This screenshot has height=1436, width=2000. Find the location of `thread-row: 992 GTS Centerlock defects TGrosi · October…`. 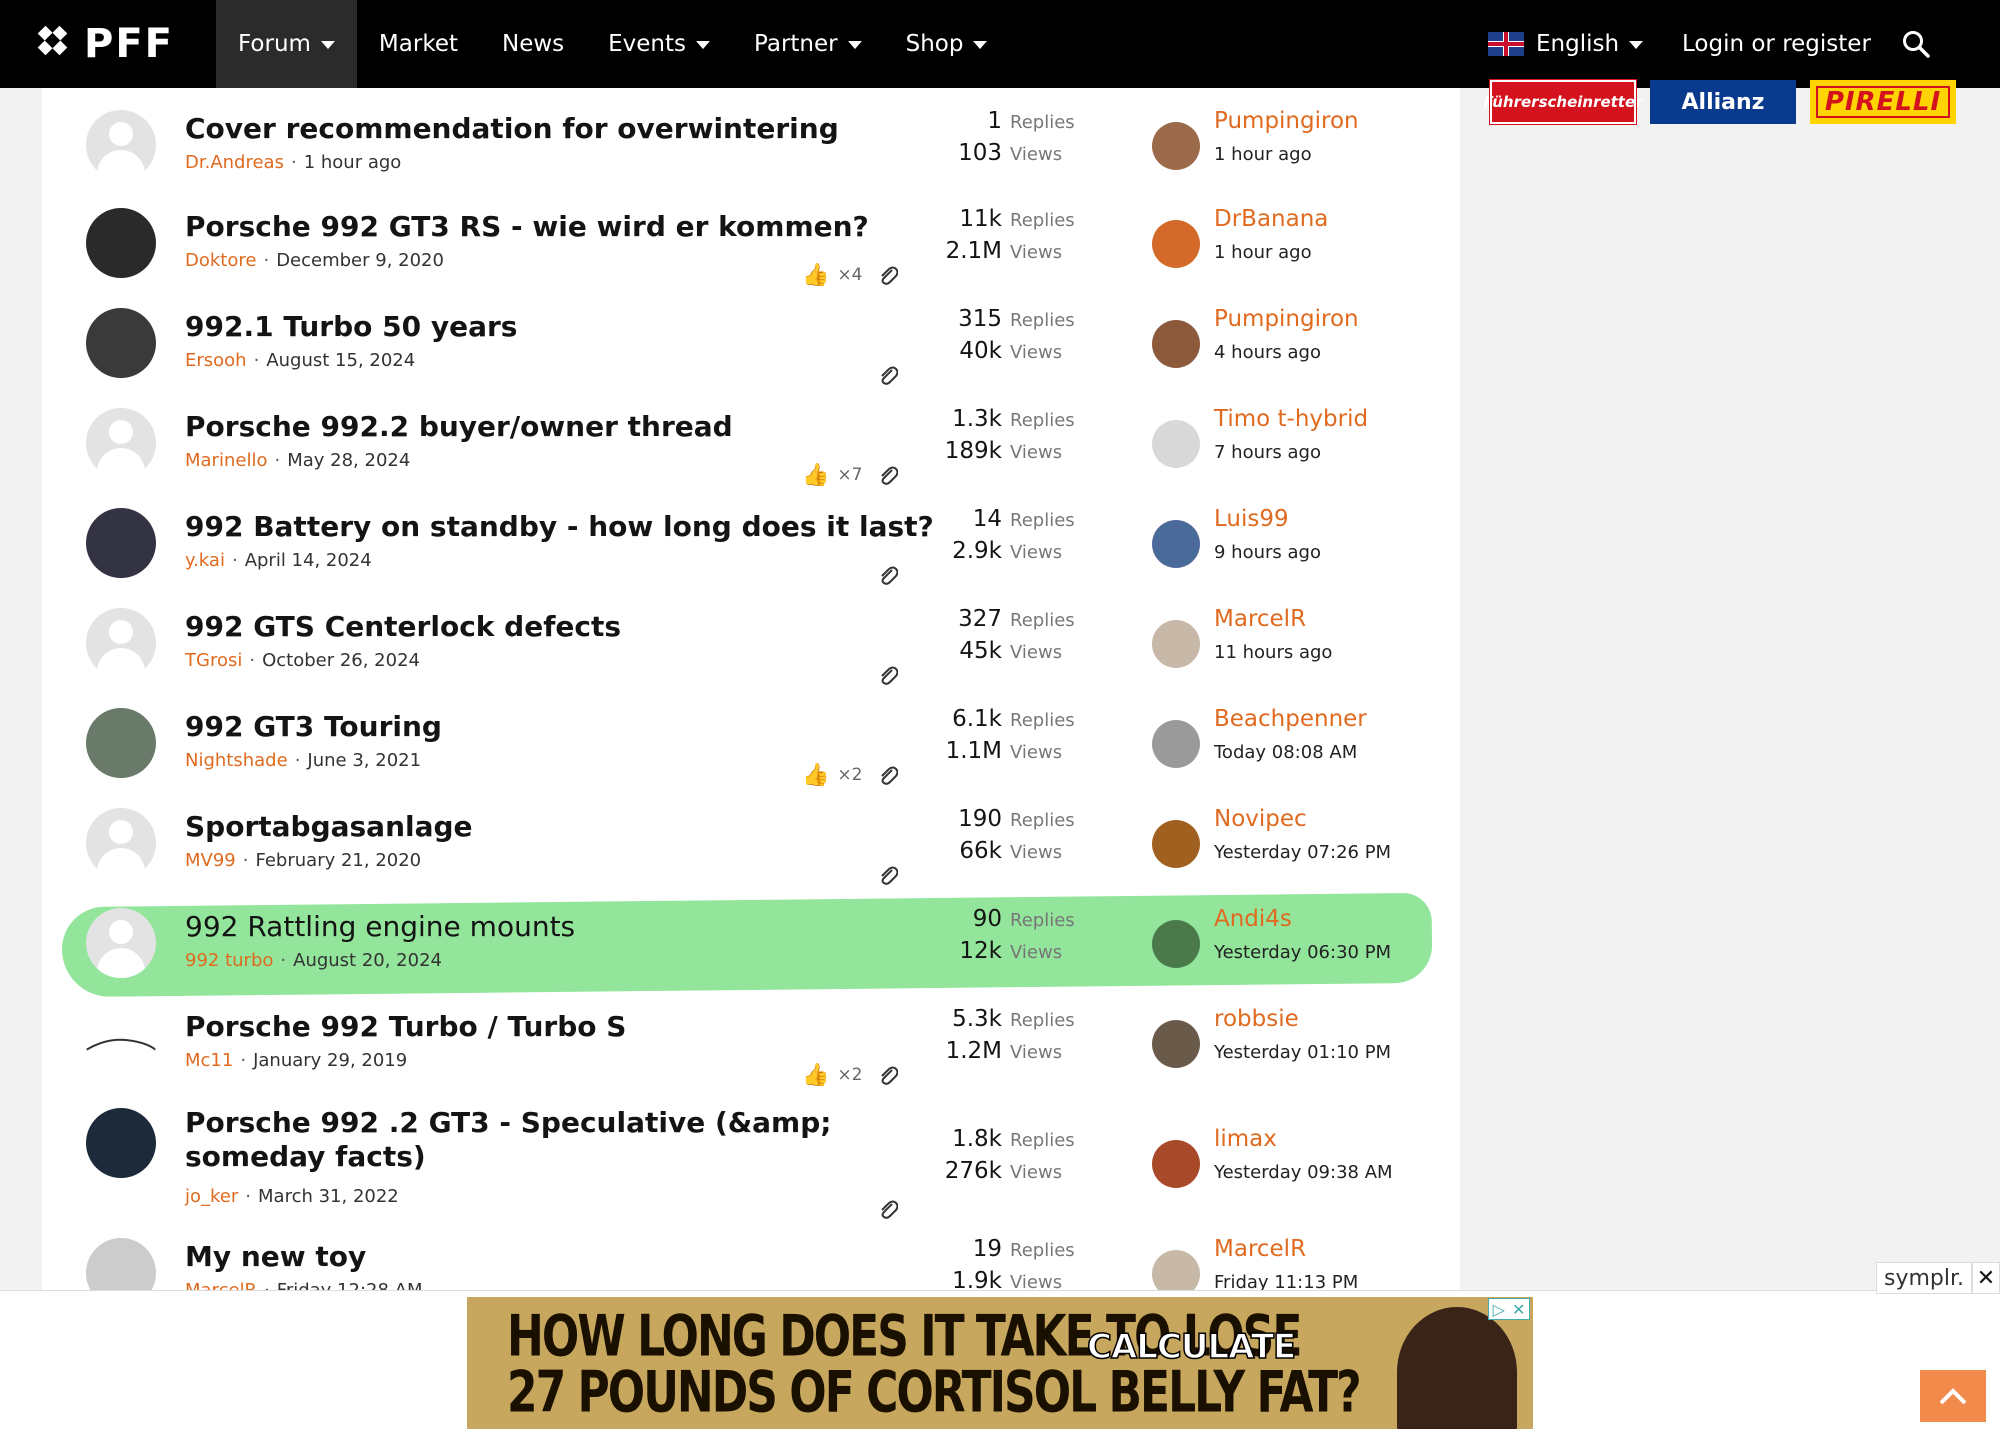

thread-row: 992 GTS Centerlock defects TGrosi · October… is located at coordinates (751, 646).